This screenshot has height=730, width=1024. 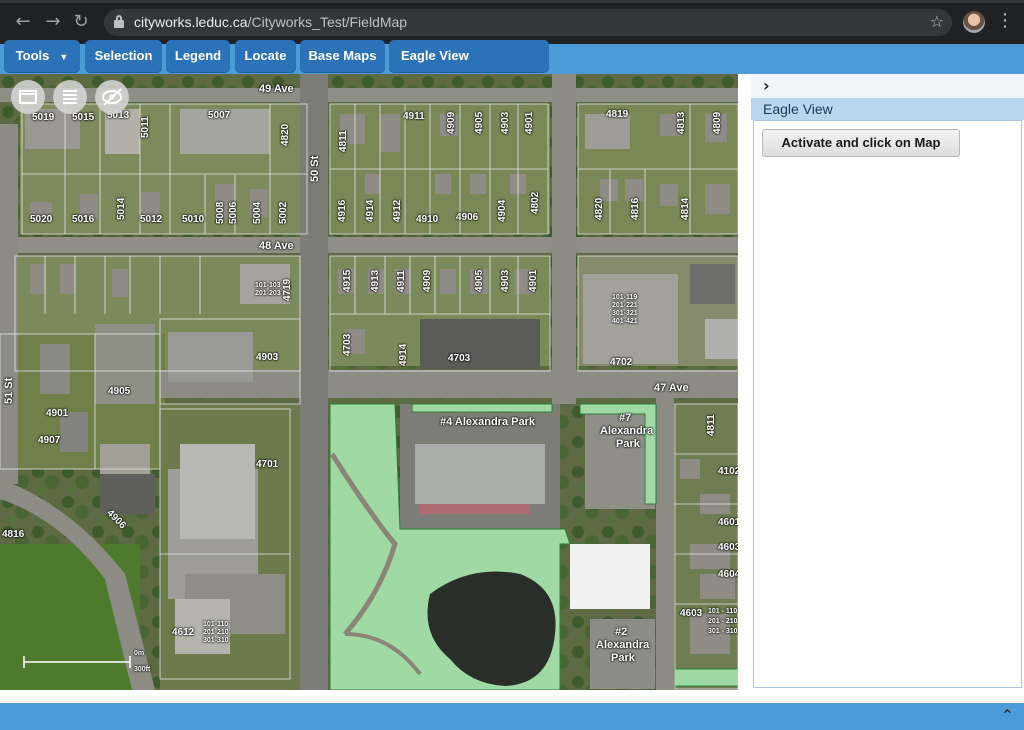 I want to click on address-label: 4819, so click(x=617, y=114).